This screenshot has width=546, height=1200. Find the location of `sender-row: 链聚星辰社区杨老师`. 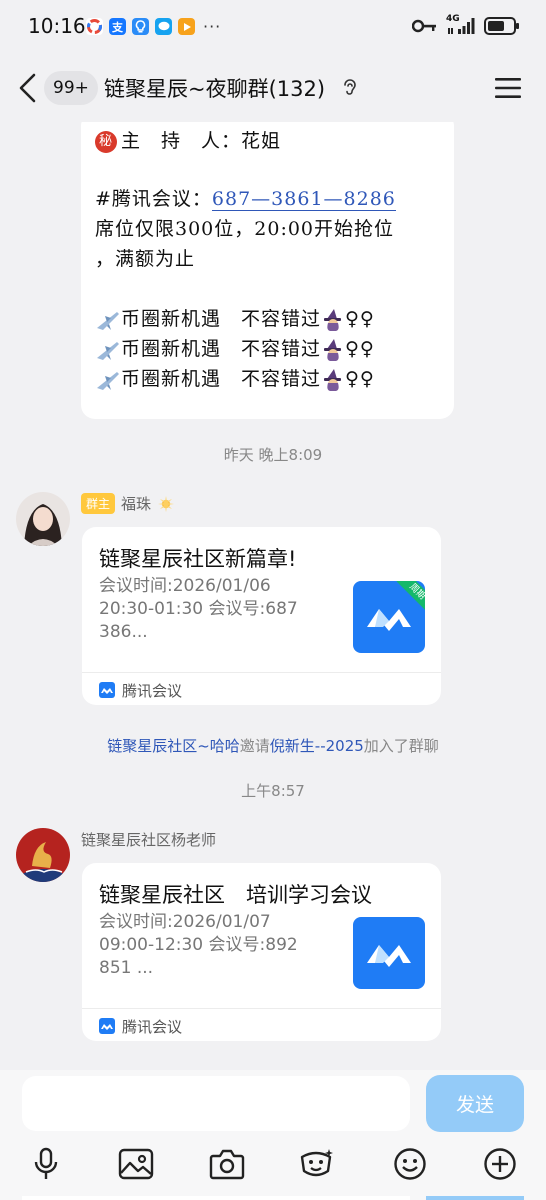

sender-row: 链聚星辰社区杨老师 is located at coordinates (148, 839).